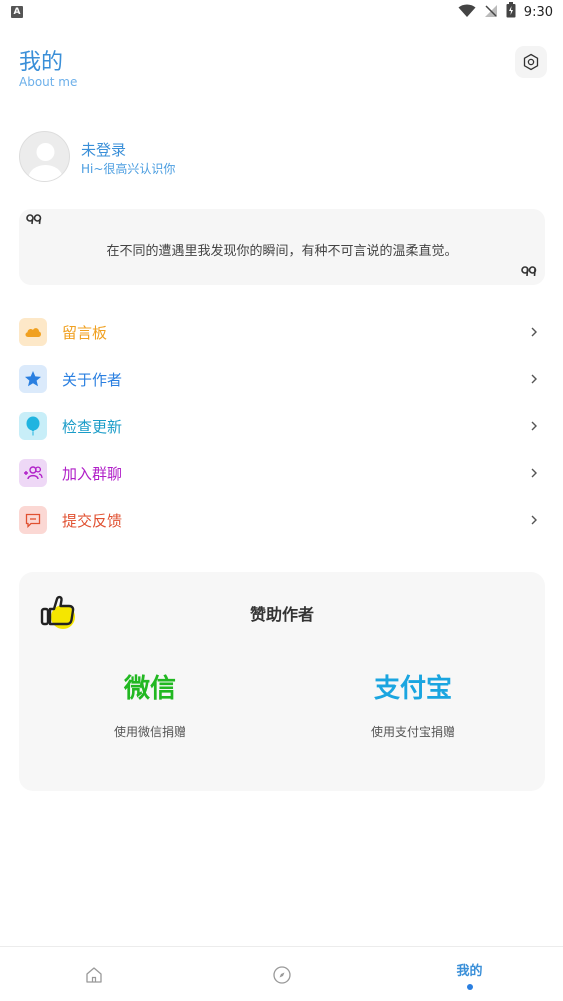  What do you see at coordinates (282, 379) in the screenshot?
I see `menu-item-about-author: 关于作者` at bounding box center [282, 379].